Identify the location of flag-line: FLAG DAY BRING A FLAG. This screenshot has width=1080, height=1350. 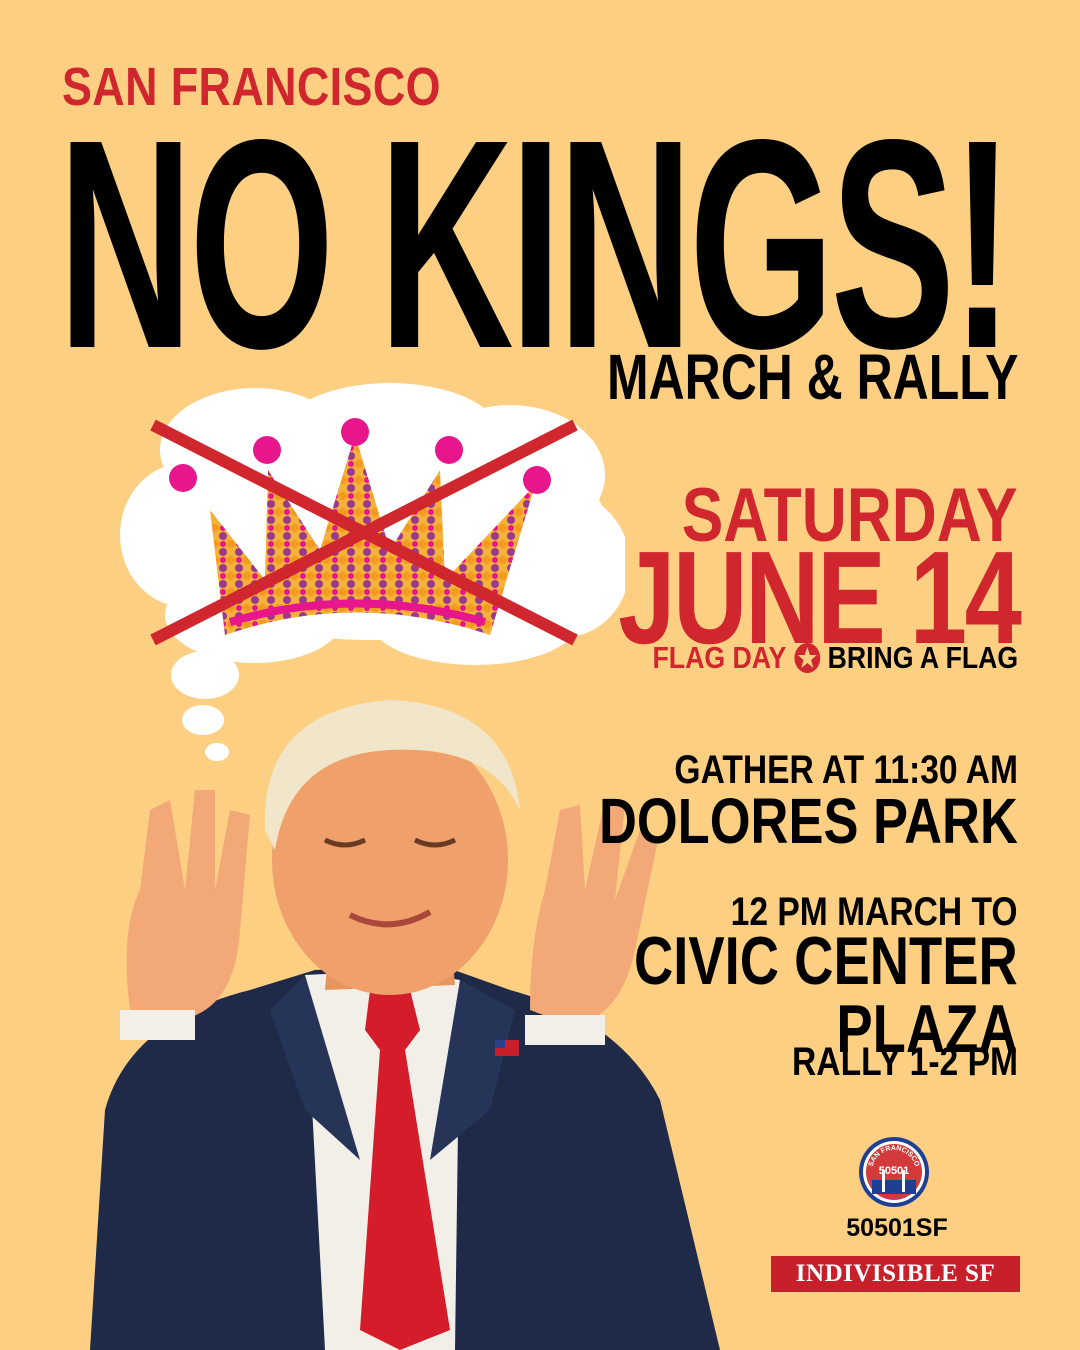
(835, 658).